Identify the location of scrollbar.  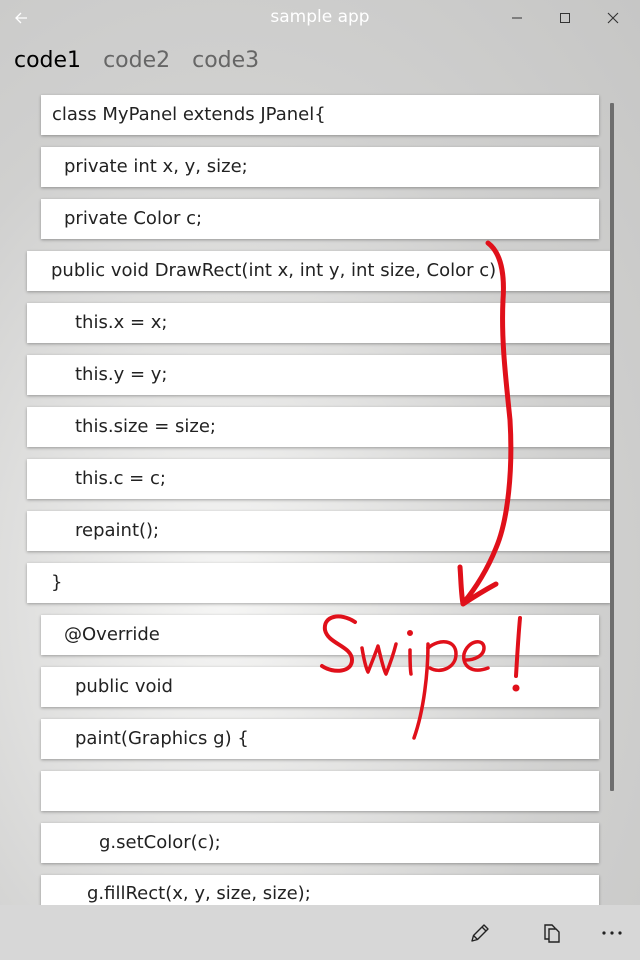
(612, 447).